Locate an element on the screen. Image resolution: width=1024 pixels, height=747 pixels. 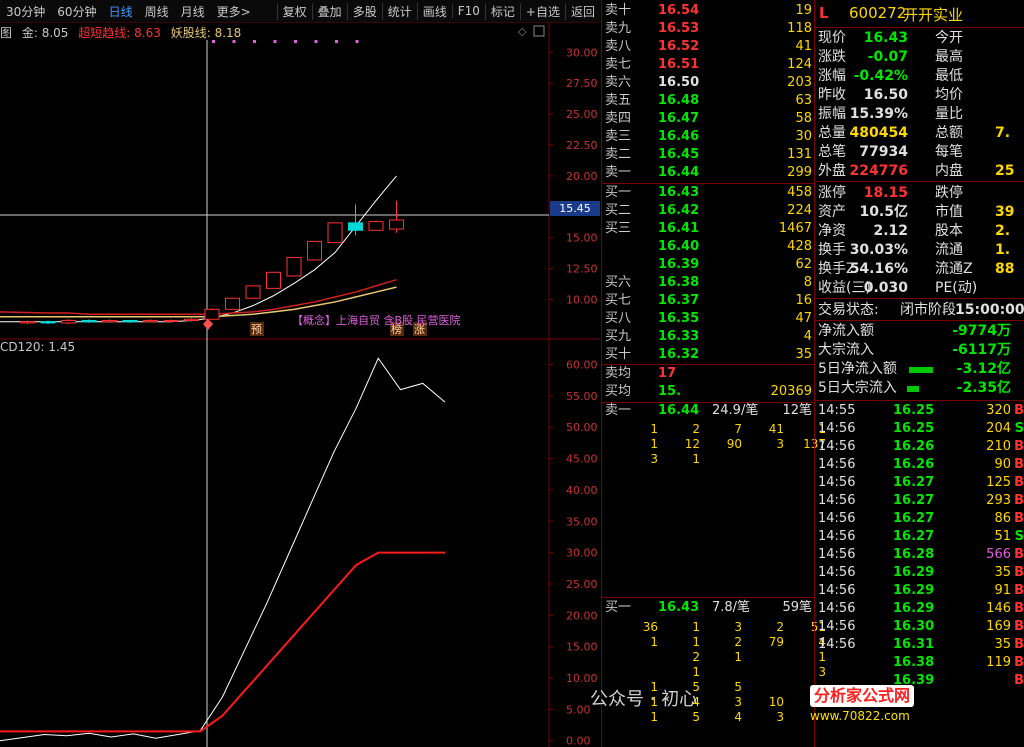
tick-row: 14:56 16.31 35 B is located at coordinates (919, 645).